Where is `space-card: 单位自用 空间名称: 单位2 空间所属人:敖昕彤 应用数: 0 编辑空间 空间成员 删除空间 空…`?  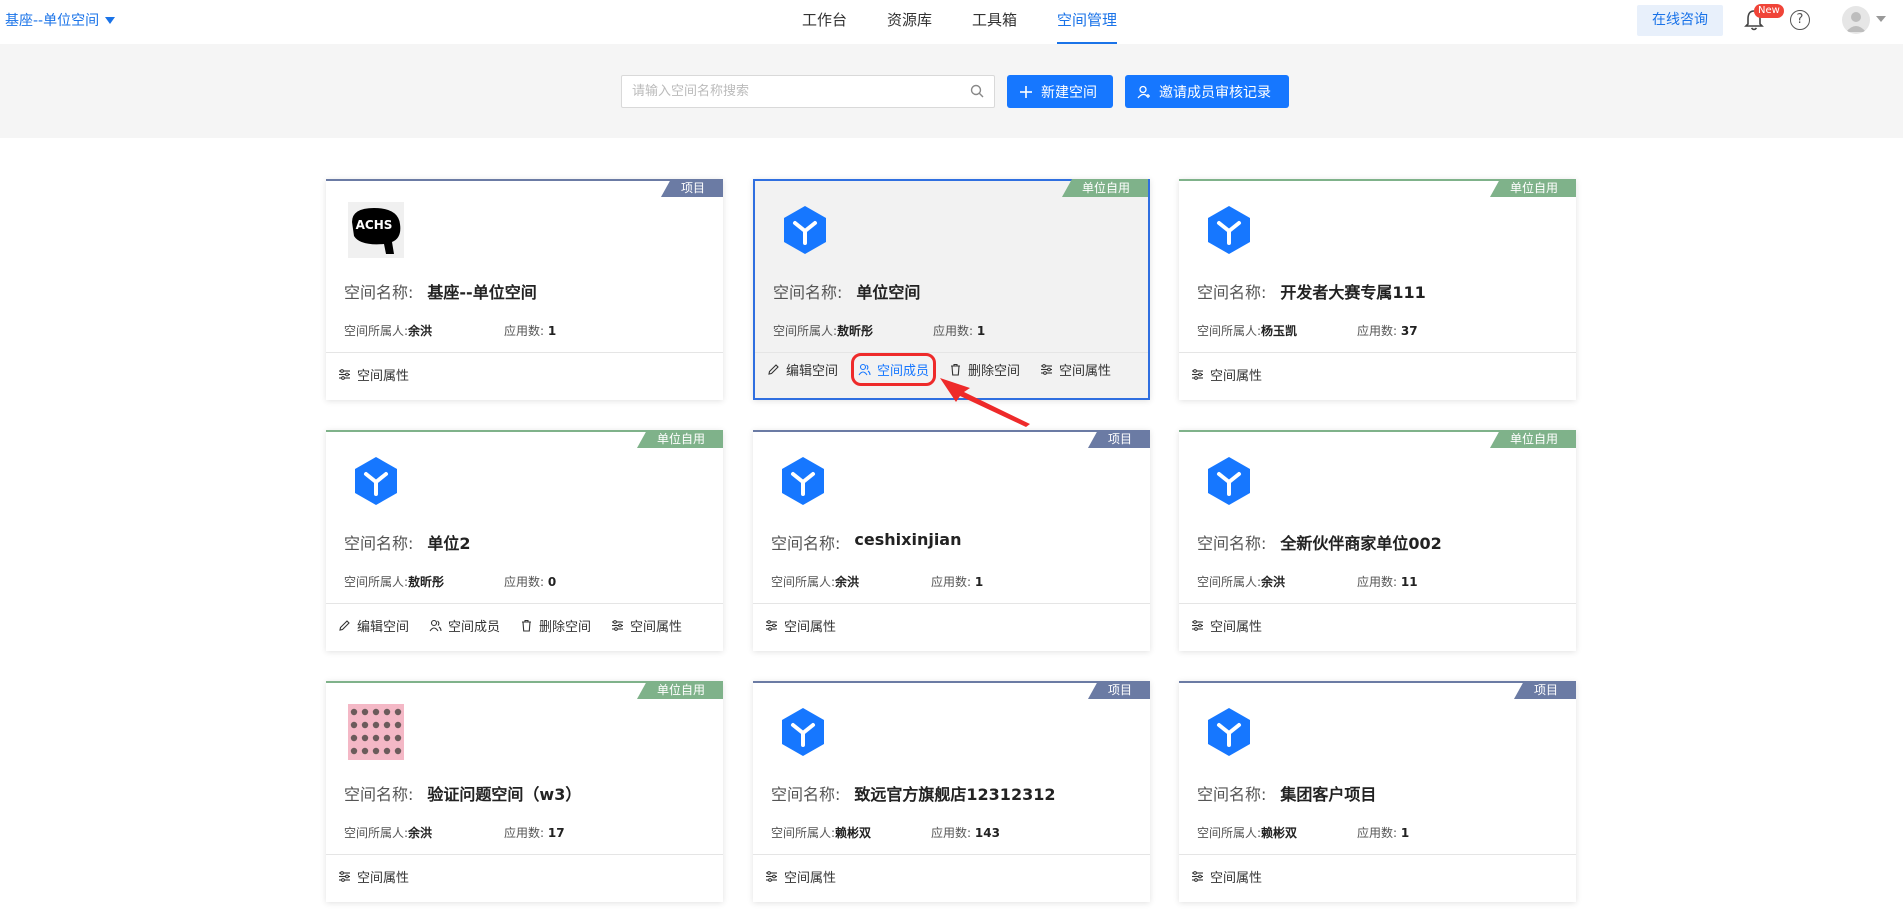 space-card: 单位自用 空间名称: 单位2 空间所属人:敖昕彤 应用数: 0 编辑空间 空间成员 删除空间 空… is located at coordinates (524, 540).